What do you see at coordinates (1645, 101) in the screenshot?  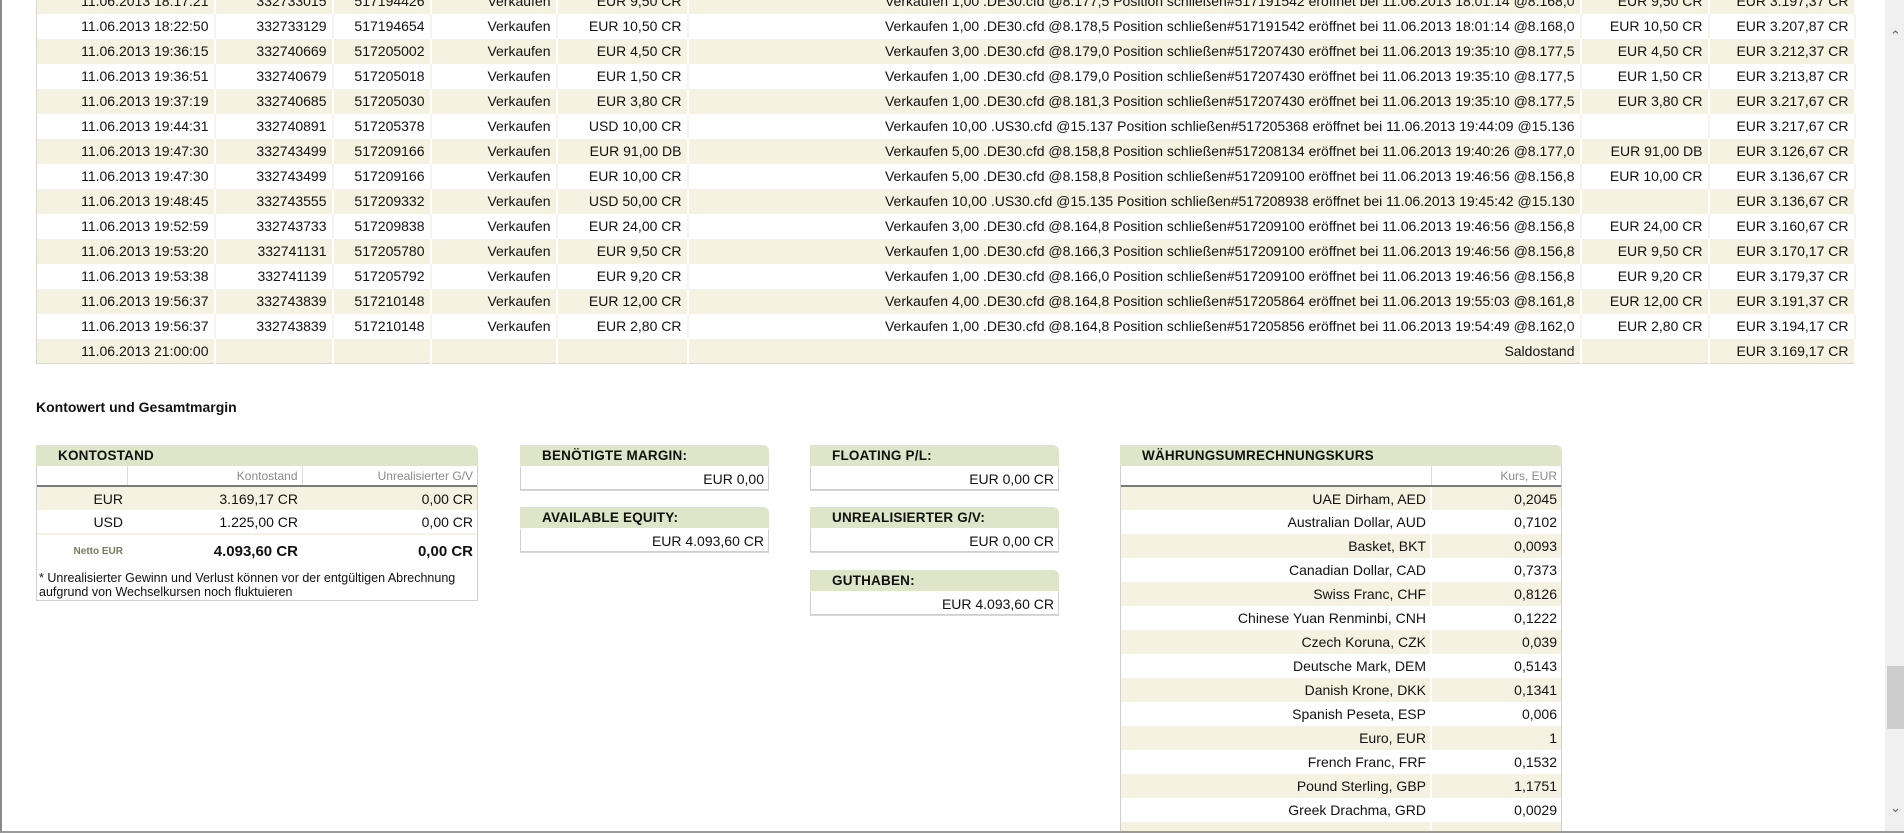 I see `cell-change: EUR 3,80 CR` at bounding box center [1645, 101].